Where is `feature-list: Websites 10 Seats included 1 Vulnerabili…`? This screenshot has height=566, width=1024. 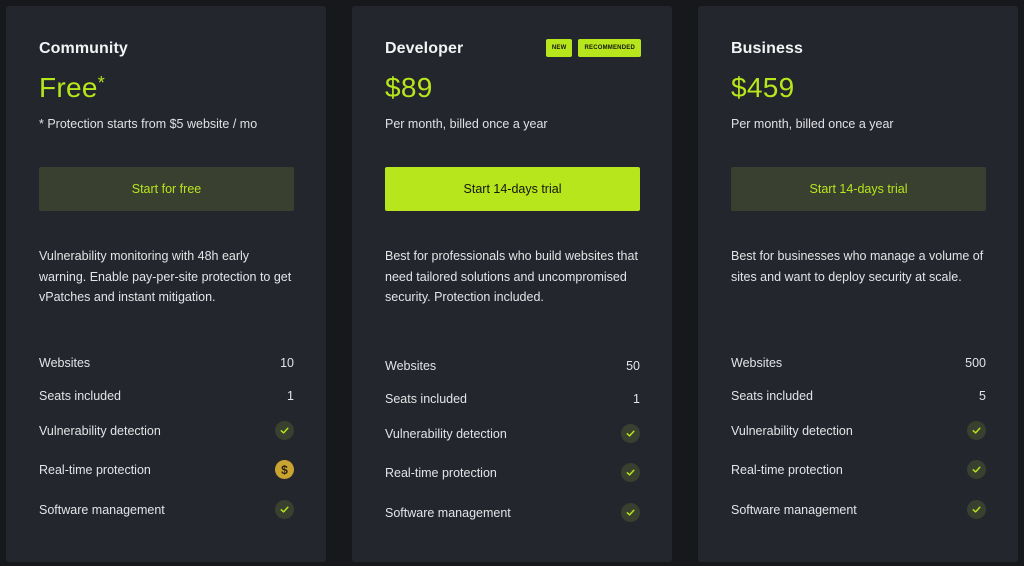 feature-list: Websites 10 Seats included 1 Vulnerabili… is located at coordinates (166, 448).